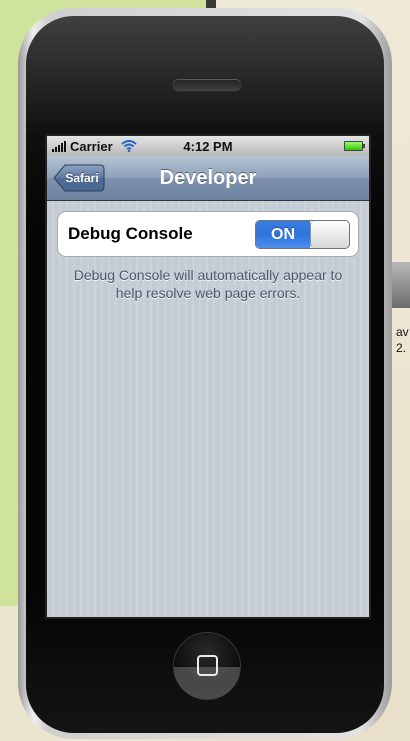  I want to click on debug-console-row: Debug Console ON, so click(208, 234).